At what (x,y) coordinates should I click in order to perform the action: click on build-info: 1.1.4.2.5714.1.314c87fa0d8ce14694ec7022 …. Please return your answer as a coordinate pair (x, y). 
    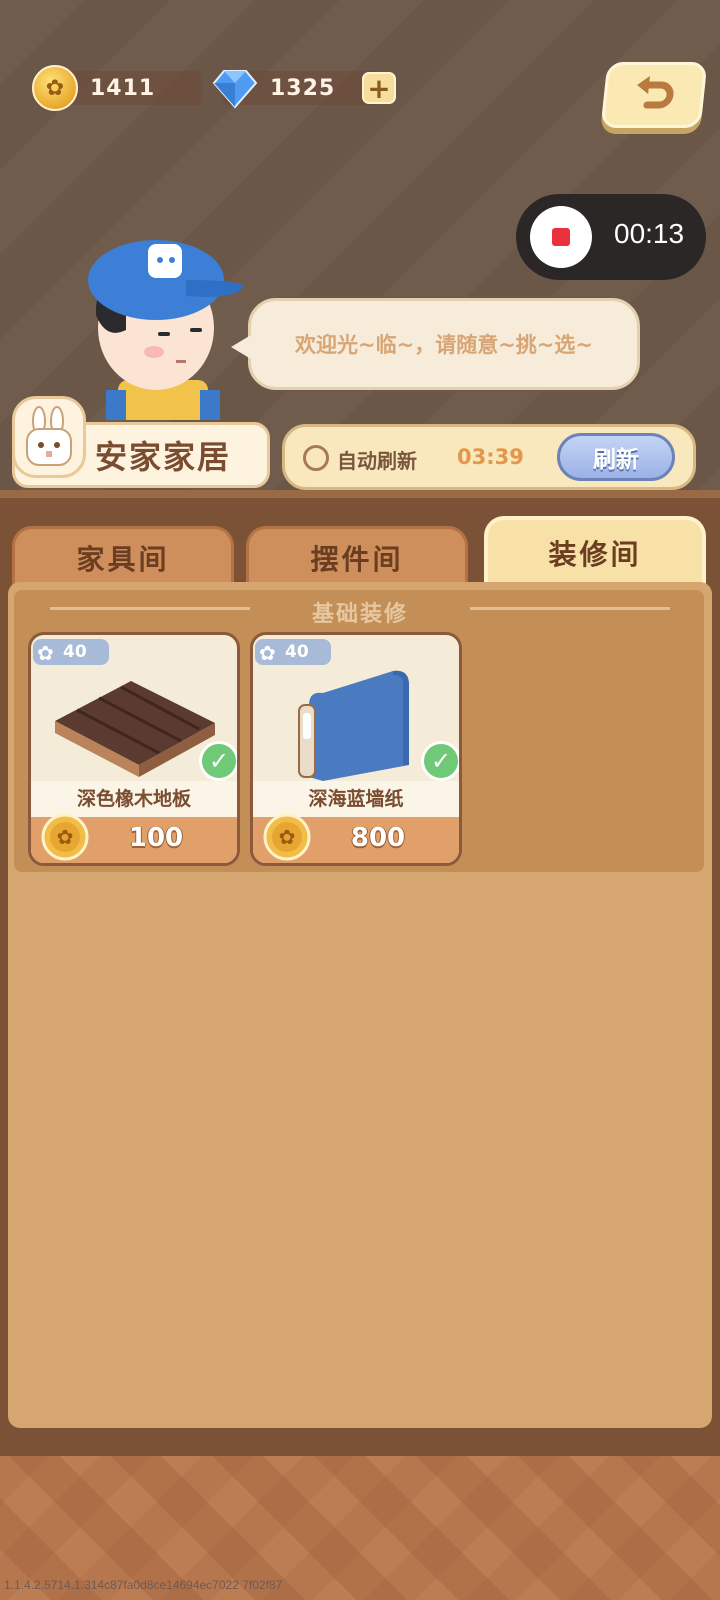
    Looking at the image, I should click on (143, 1585).